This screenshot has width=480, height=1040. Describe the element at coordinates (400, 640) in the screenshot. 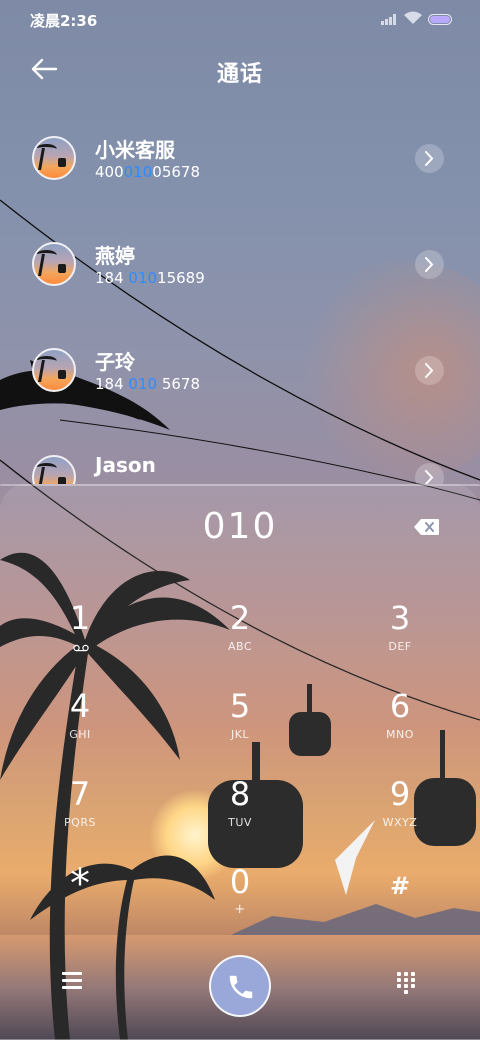

I see `dial-key-3: 3 DEF` at that location.